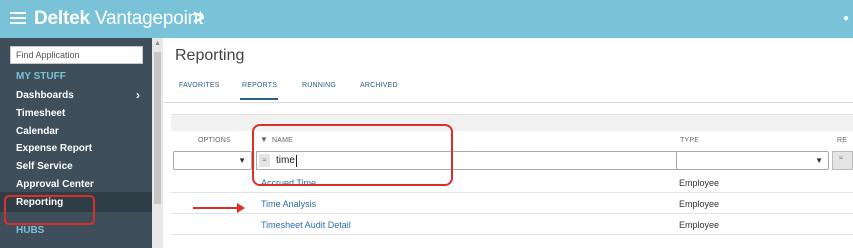  I want to click on scroll-up-icon: ▲, so click(157, 43).